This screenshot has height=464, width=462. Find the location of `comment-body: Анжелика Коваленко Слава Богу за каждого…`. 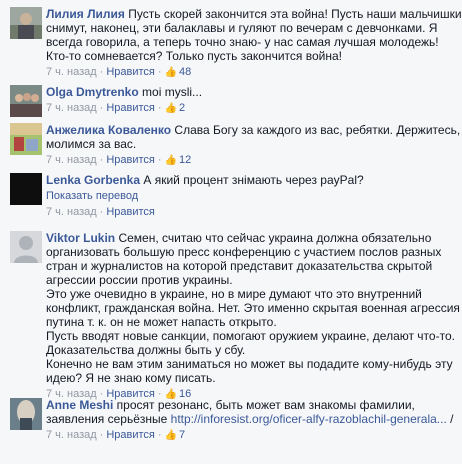

comment-body: Анжелика Коваленко Слава Богу за каждого… is located at coordinates (254, 137).